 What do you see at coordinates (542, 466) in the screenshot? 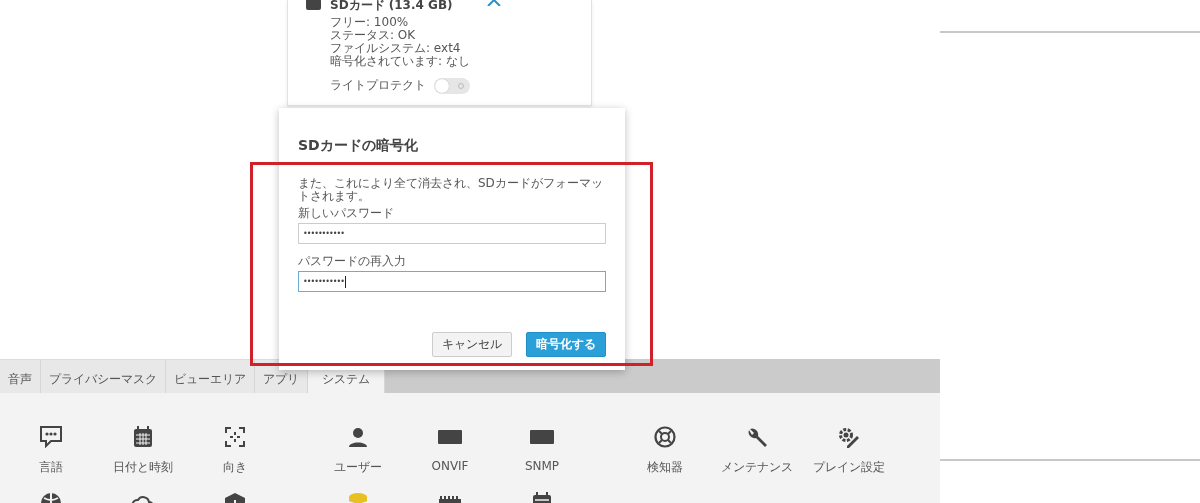
I see `settings-item-label: SNMP` at bounding box center [542, 466].